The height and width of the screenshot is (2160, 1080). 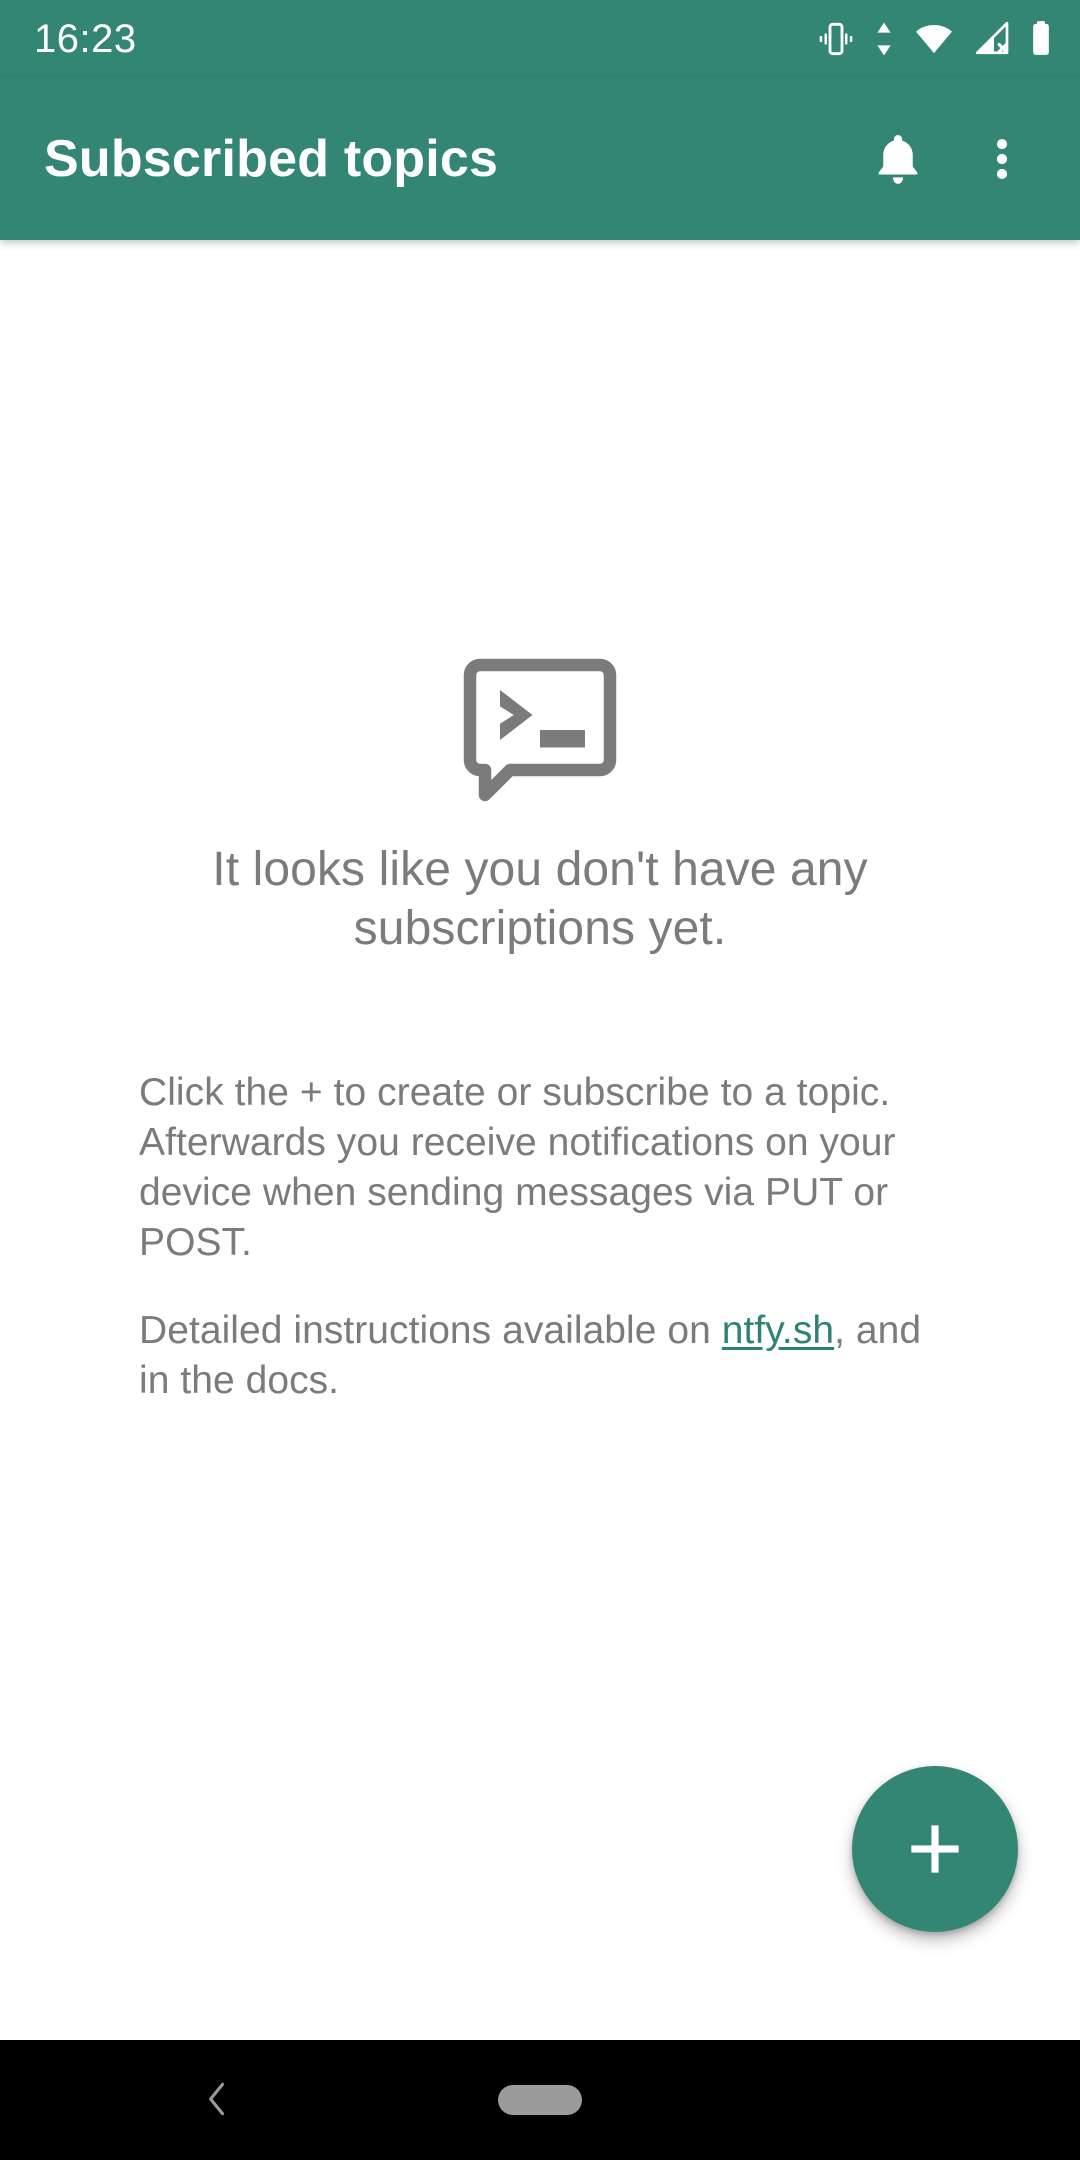 I want to click on ntfy-console-bubble-icon, so click(x=540, y=730).